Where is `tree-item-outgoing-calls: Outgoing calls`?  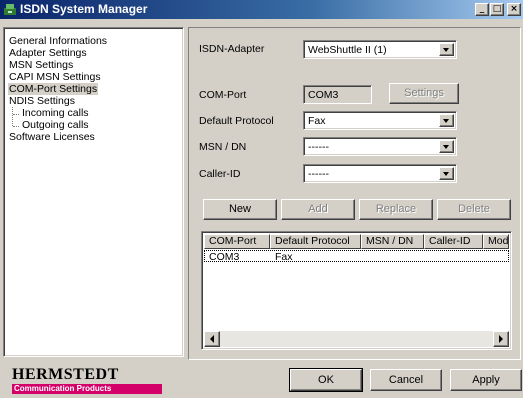 tree-item-outgoing-calls: Outgoing calls is located at coordinates (55, 125).